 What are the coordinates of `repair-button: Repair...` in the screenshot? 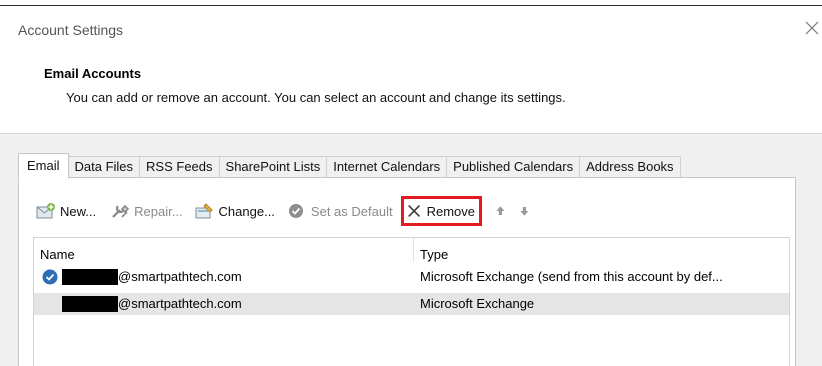 It's located at (146, 211).